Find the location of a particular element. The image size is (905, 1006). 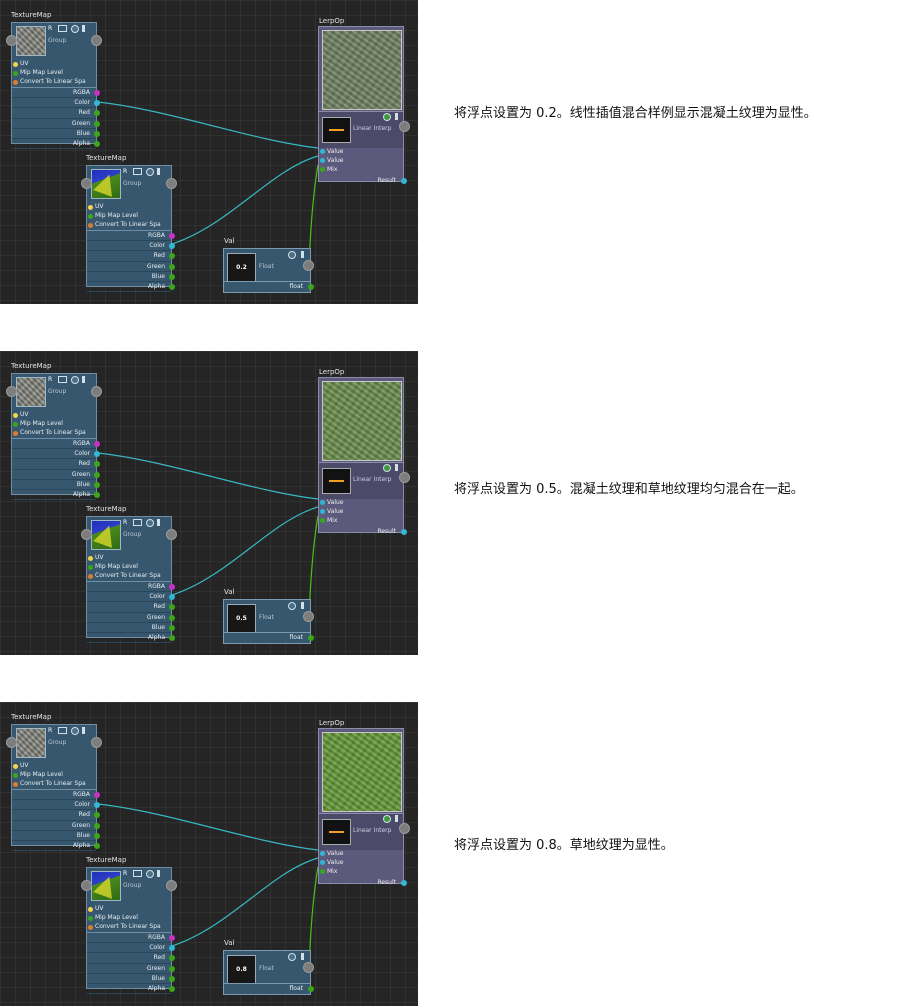

float-value: 0.5 is located at coordinates (241, 618).